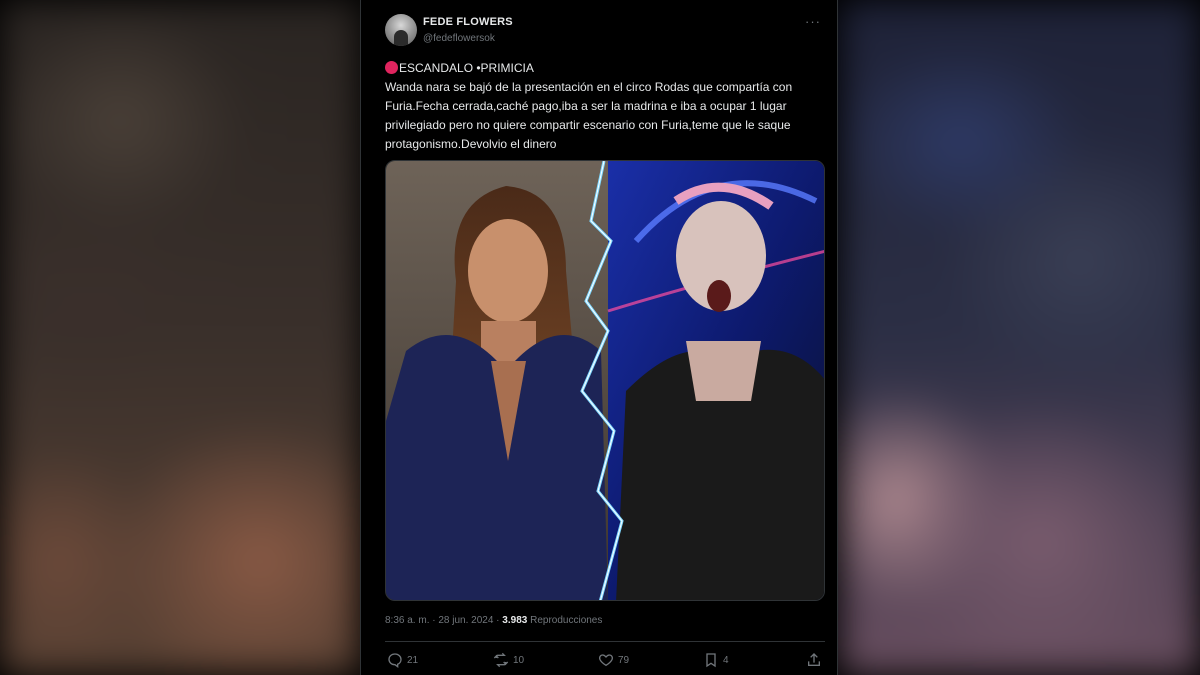  I want to click on repost-count: 10, so click(519, 660).